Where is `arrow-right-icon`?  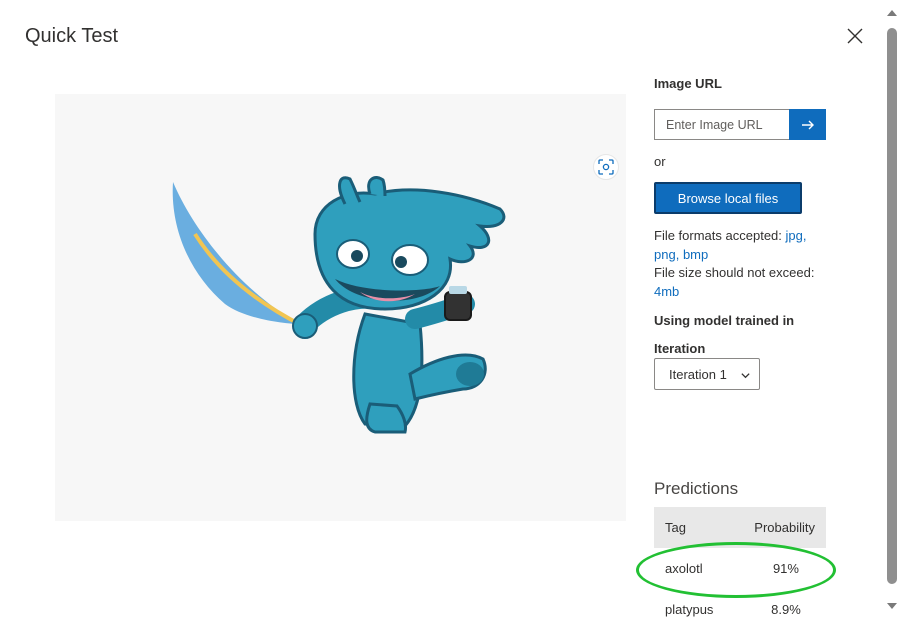
arrow-right-icon is located at coordinates (807, 124).